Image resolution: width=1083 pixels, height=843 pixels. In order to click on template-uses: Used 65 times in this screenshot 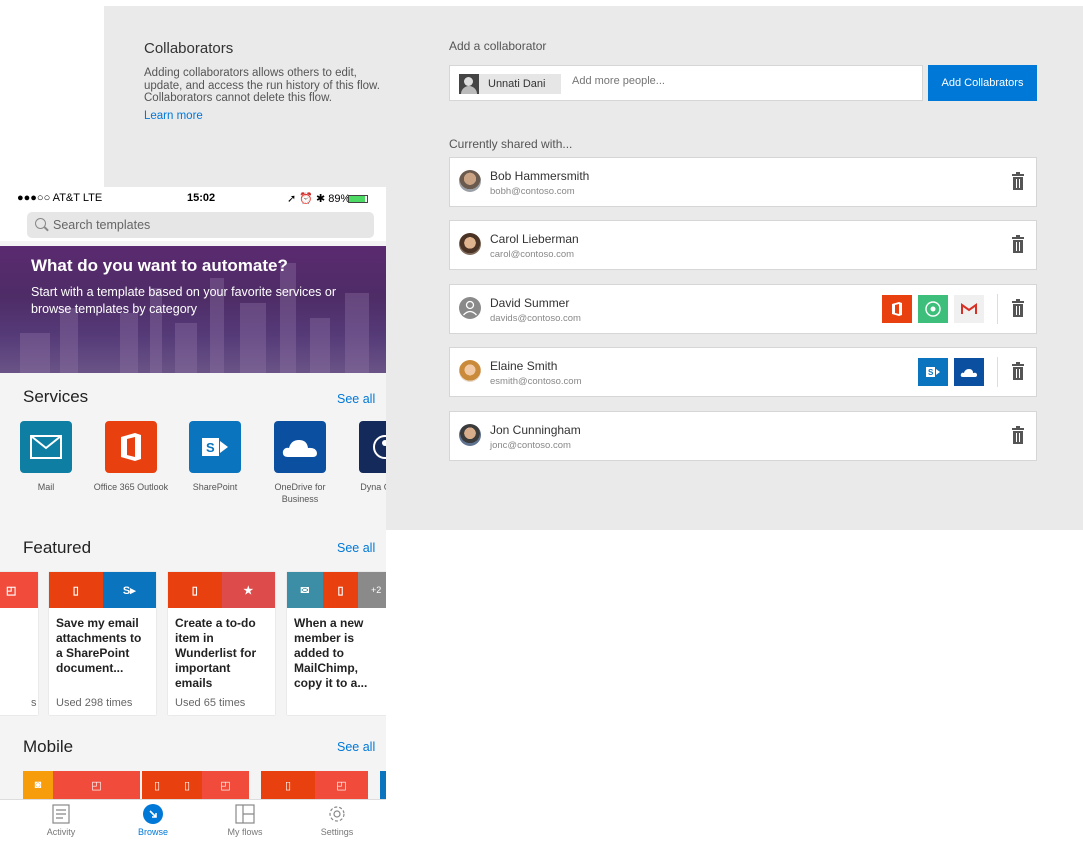, I will do `click(210, 703)`.